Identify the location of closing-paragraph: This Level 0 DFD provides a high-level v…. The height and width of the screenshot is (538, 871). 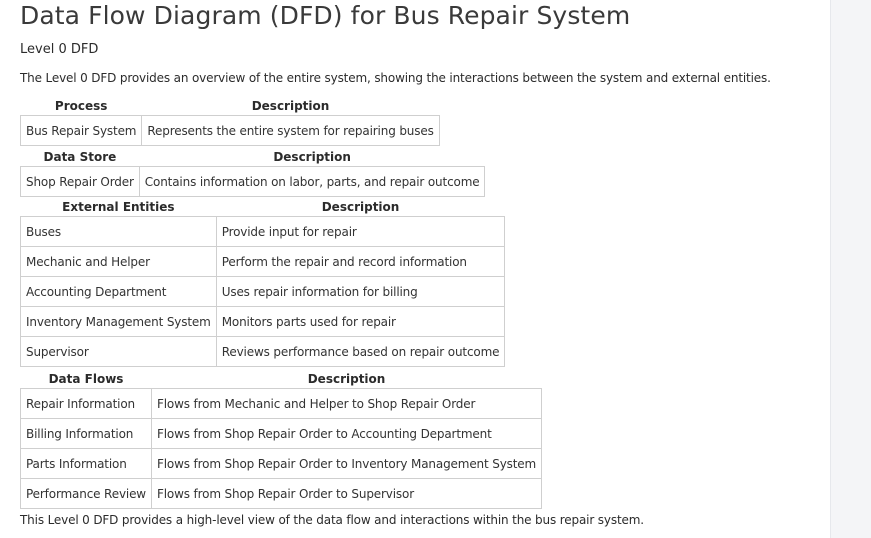
(332, 520).